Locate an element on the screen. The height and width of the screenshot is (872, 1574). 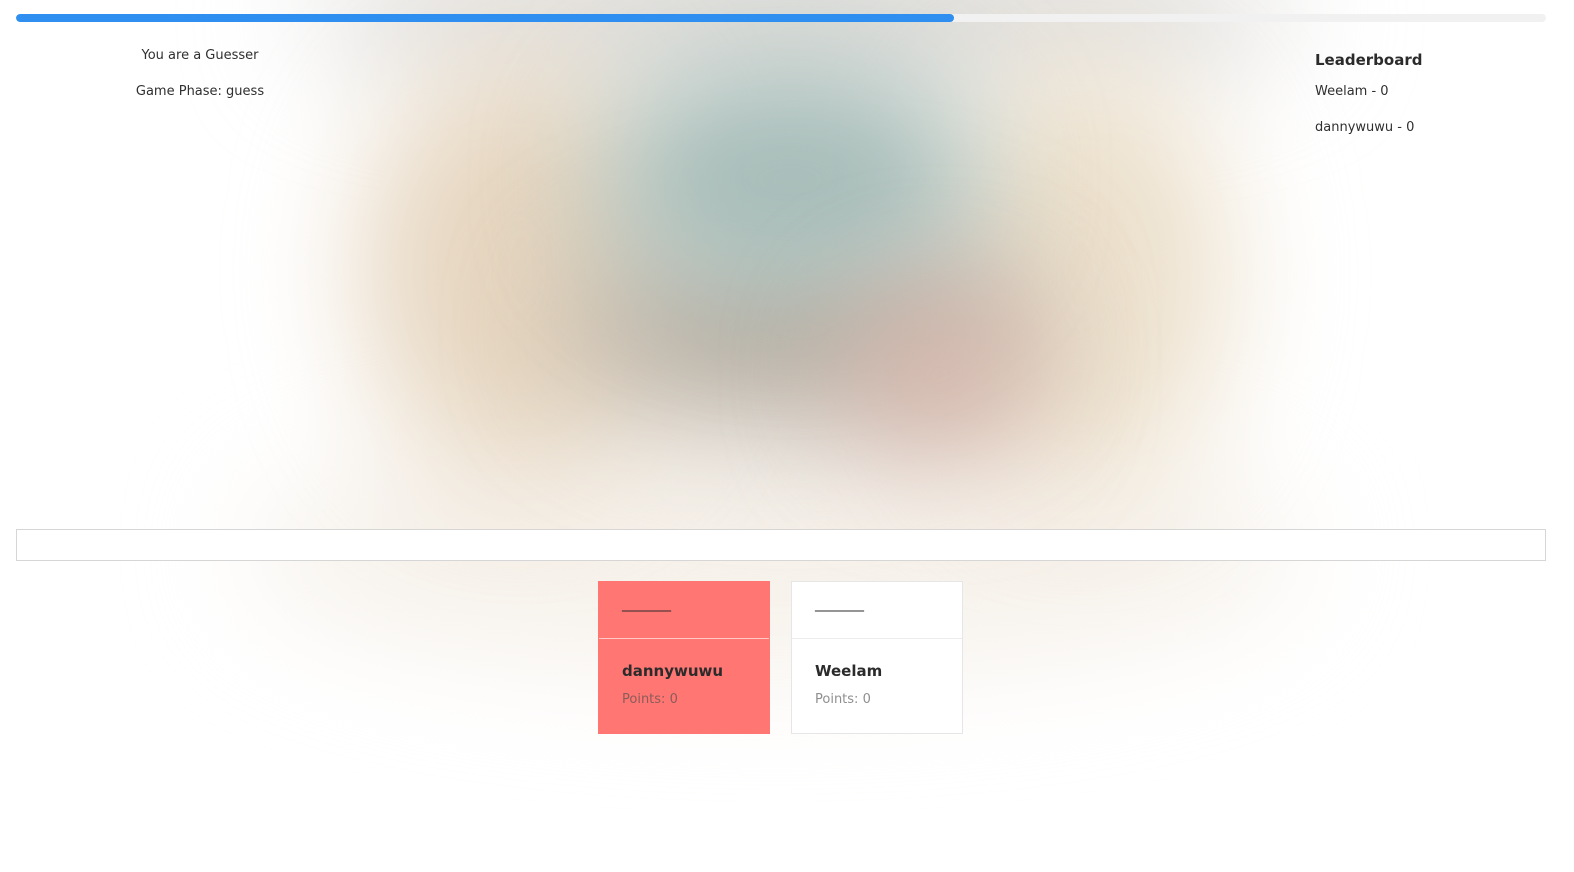
player-card-dannywuwu: ________ dannywuwu Points: 0 is located at coordinates (684, 657).